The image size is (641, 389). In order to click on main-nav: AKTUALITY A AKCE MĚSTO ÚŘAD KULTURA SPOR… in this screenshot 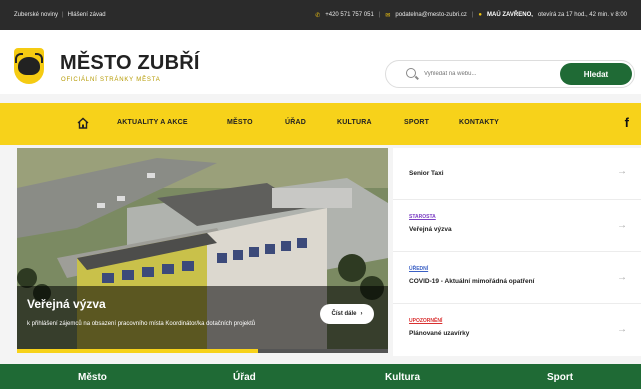, I will do `click(320, 124)`.